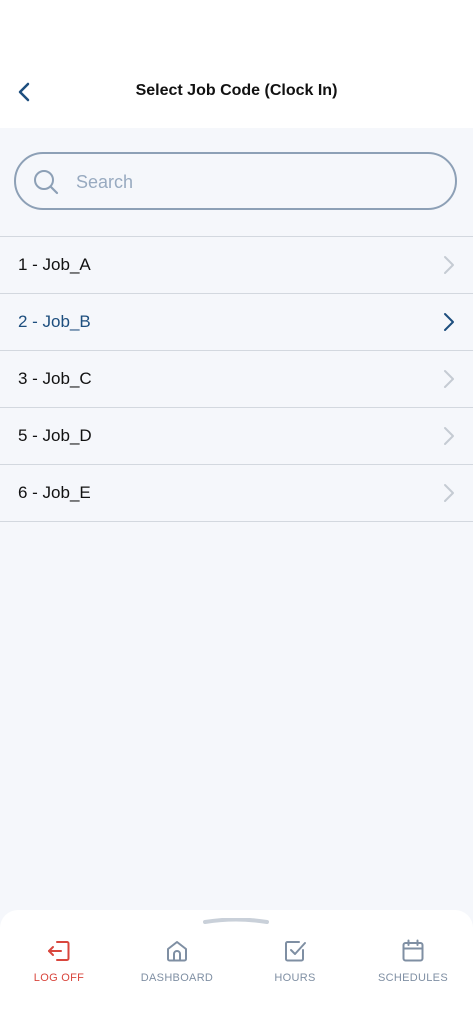  Describe the element at coordinates (59, 978) in the screenshot. I see `nav-label: LOG OFF` at that location.